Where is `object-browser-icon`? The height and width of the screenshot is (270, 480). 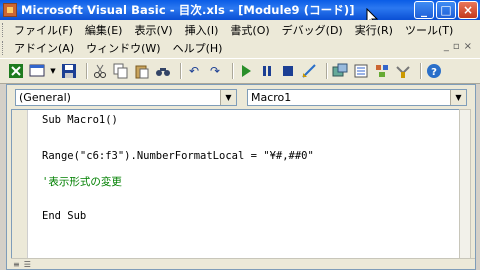
object-browser-icon is located at coordinates (382, 71).